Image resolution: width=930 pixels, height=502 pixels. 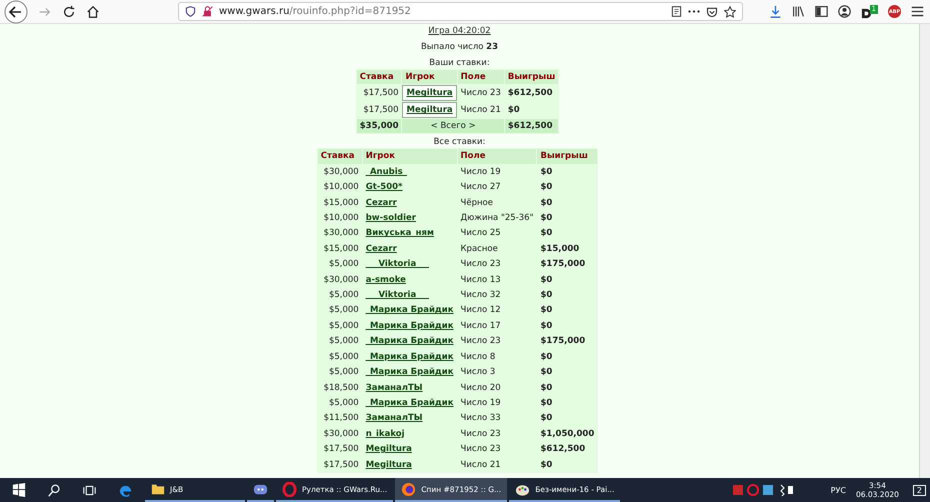 What do you see at coordinates (384, 187) in the screenshot?
I see `player-link: Gt-500*` at bounding box center [384, 187].